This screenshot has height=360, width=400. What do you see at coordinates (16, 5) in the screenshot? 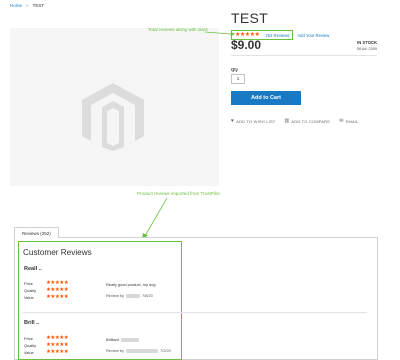
I see `breadcrumb-home-link: Home` at bounding box center [16, 5].